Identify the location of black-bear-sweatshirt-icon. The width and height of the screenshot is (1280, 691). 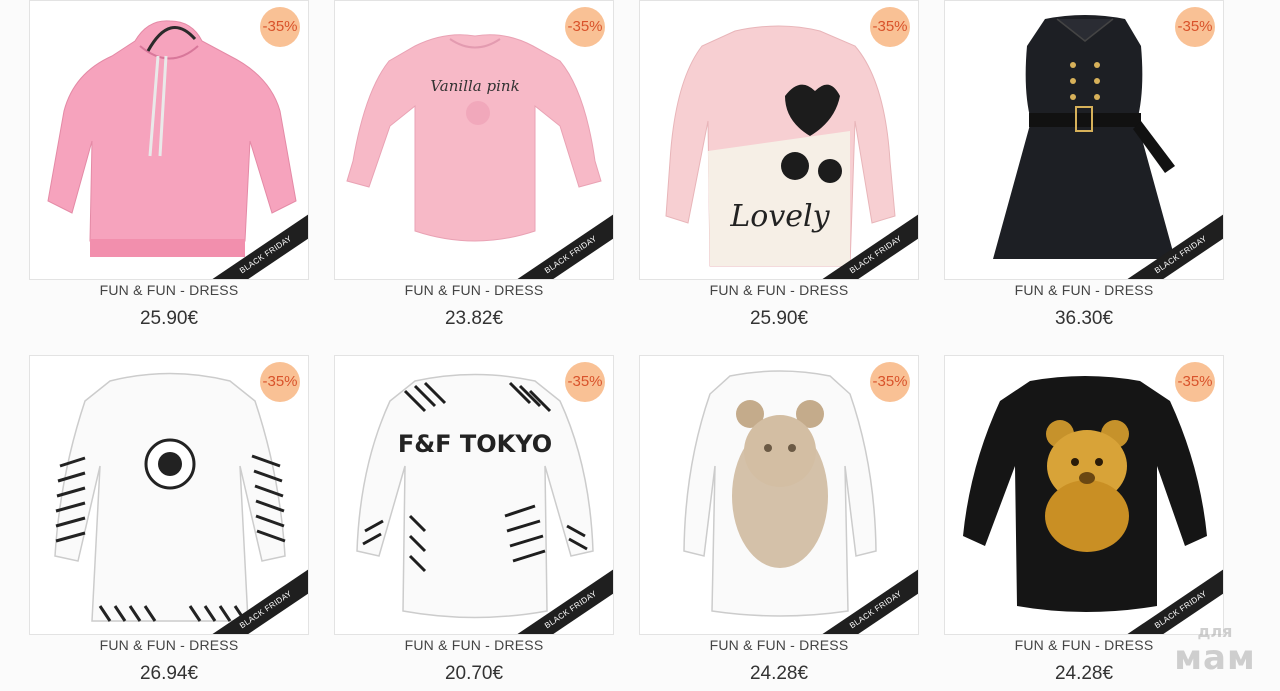
(1085, 494).